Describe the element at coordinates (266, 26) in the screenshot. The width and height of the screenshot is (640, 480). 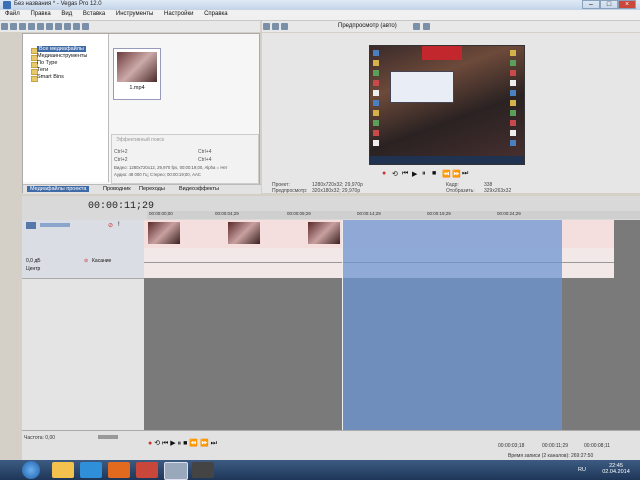
I see `preview-settings-icon` at that location.